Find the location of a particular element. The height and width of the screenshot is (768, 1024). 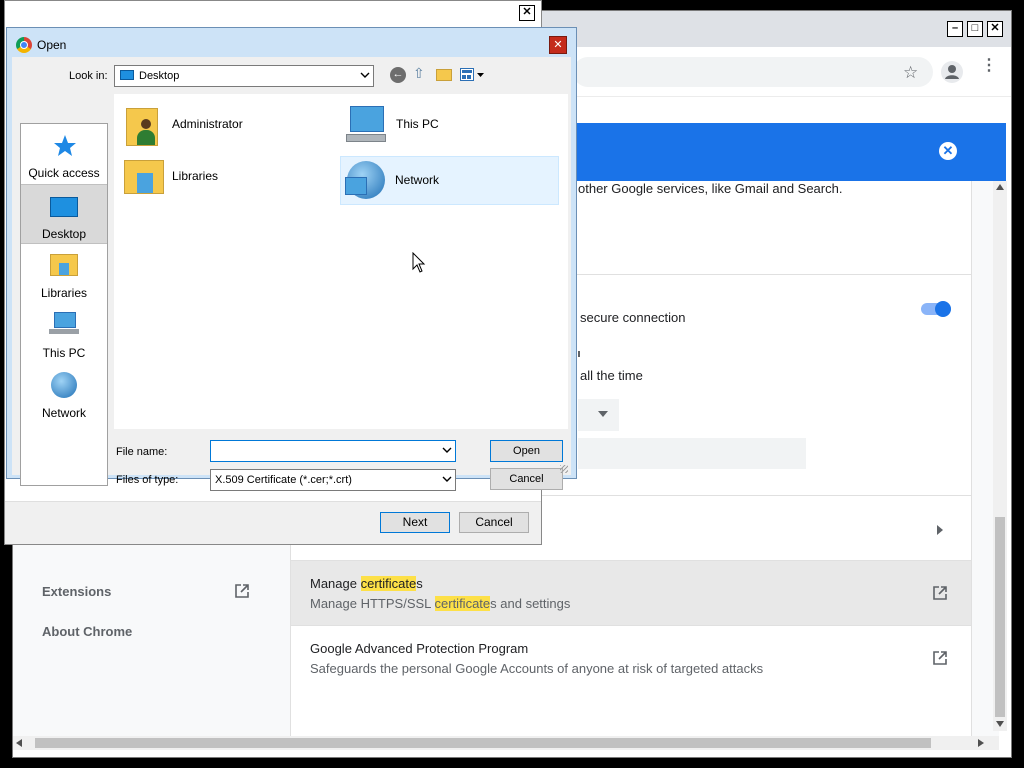

place-desktop: Desktop is located at coordinates (64, 214).